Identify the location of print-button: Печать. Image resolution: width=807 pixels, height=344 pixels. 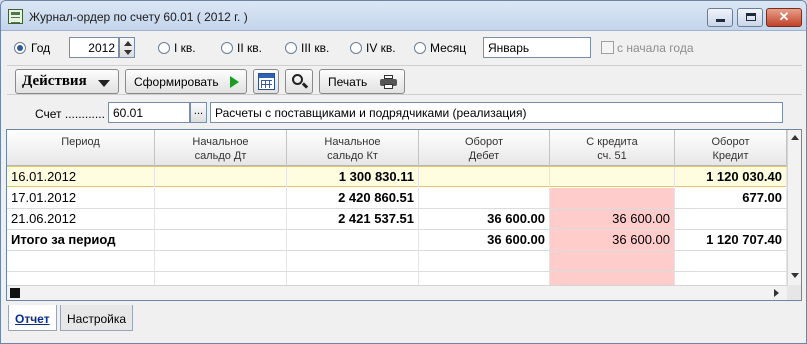
(362, 81).